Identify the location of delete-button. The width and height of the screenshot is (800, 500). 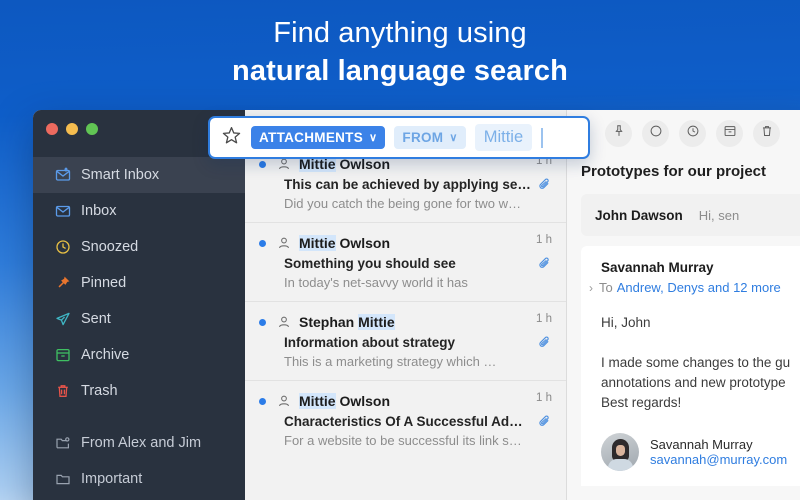
(766, 133).